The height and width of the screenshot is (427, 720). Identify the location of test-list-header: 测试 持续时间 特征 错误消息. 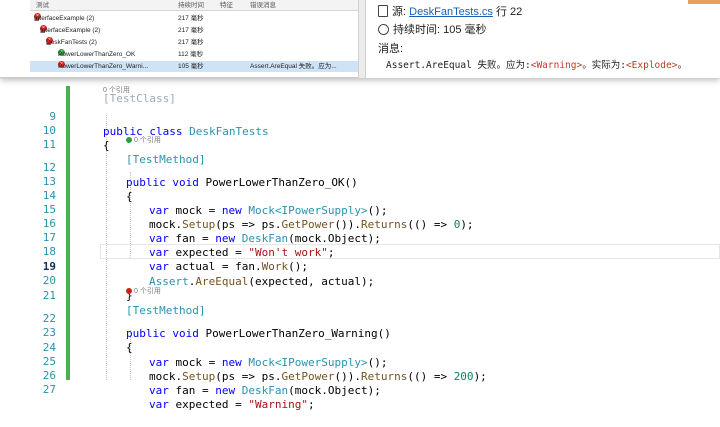
(194, 5).